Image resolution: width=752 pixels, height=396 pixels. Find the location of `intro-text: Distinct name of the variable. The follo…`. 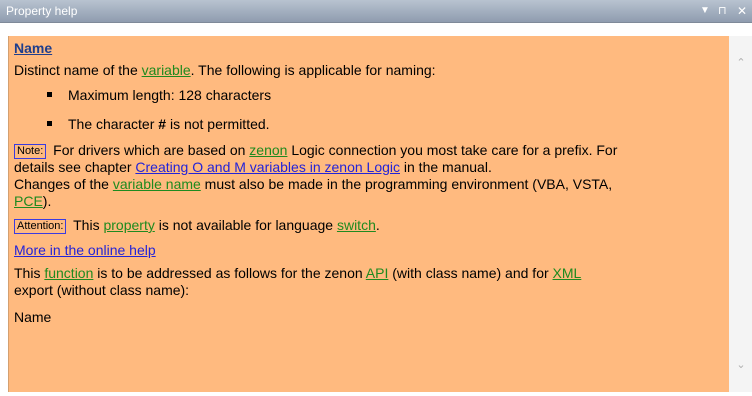

intro-text: Distinct name of the variable. The follo… is located at coordinates (225, 70).